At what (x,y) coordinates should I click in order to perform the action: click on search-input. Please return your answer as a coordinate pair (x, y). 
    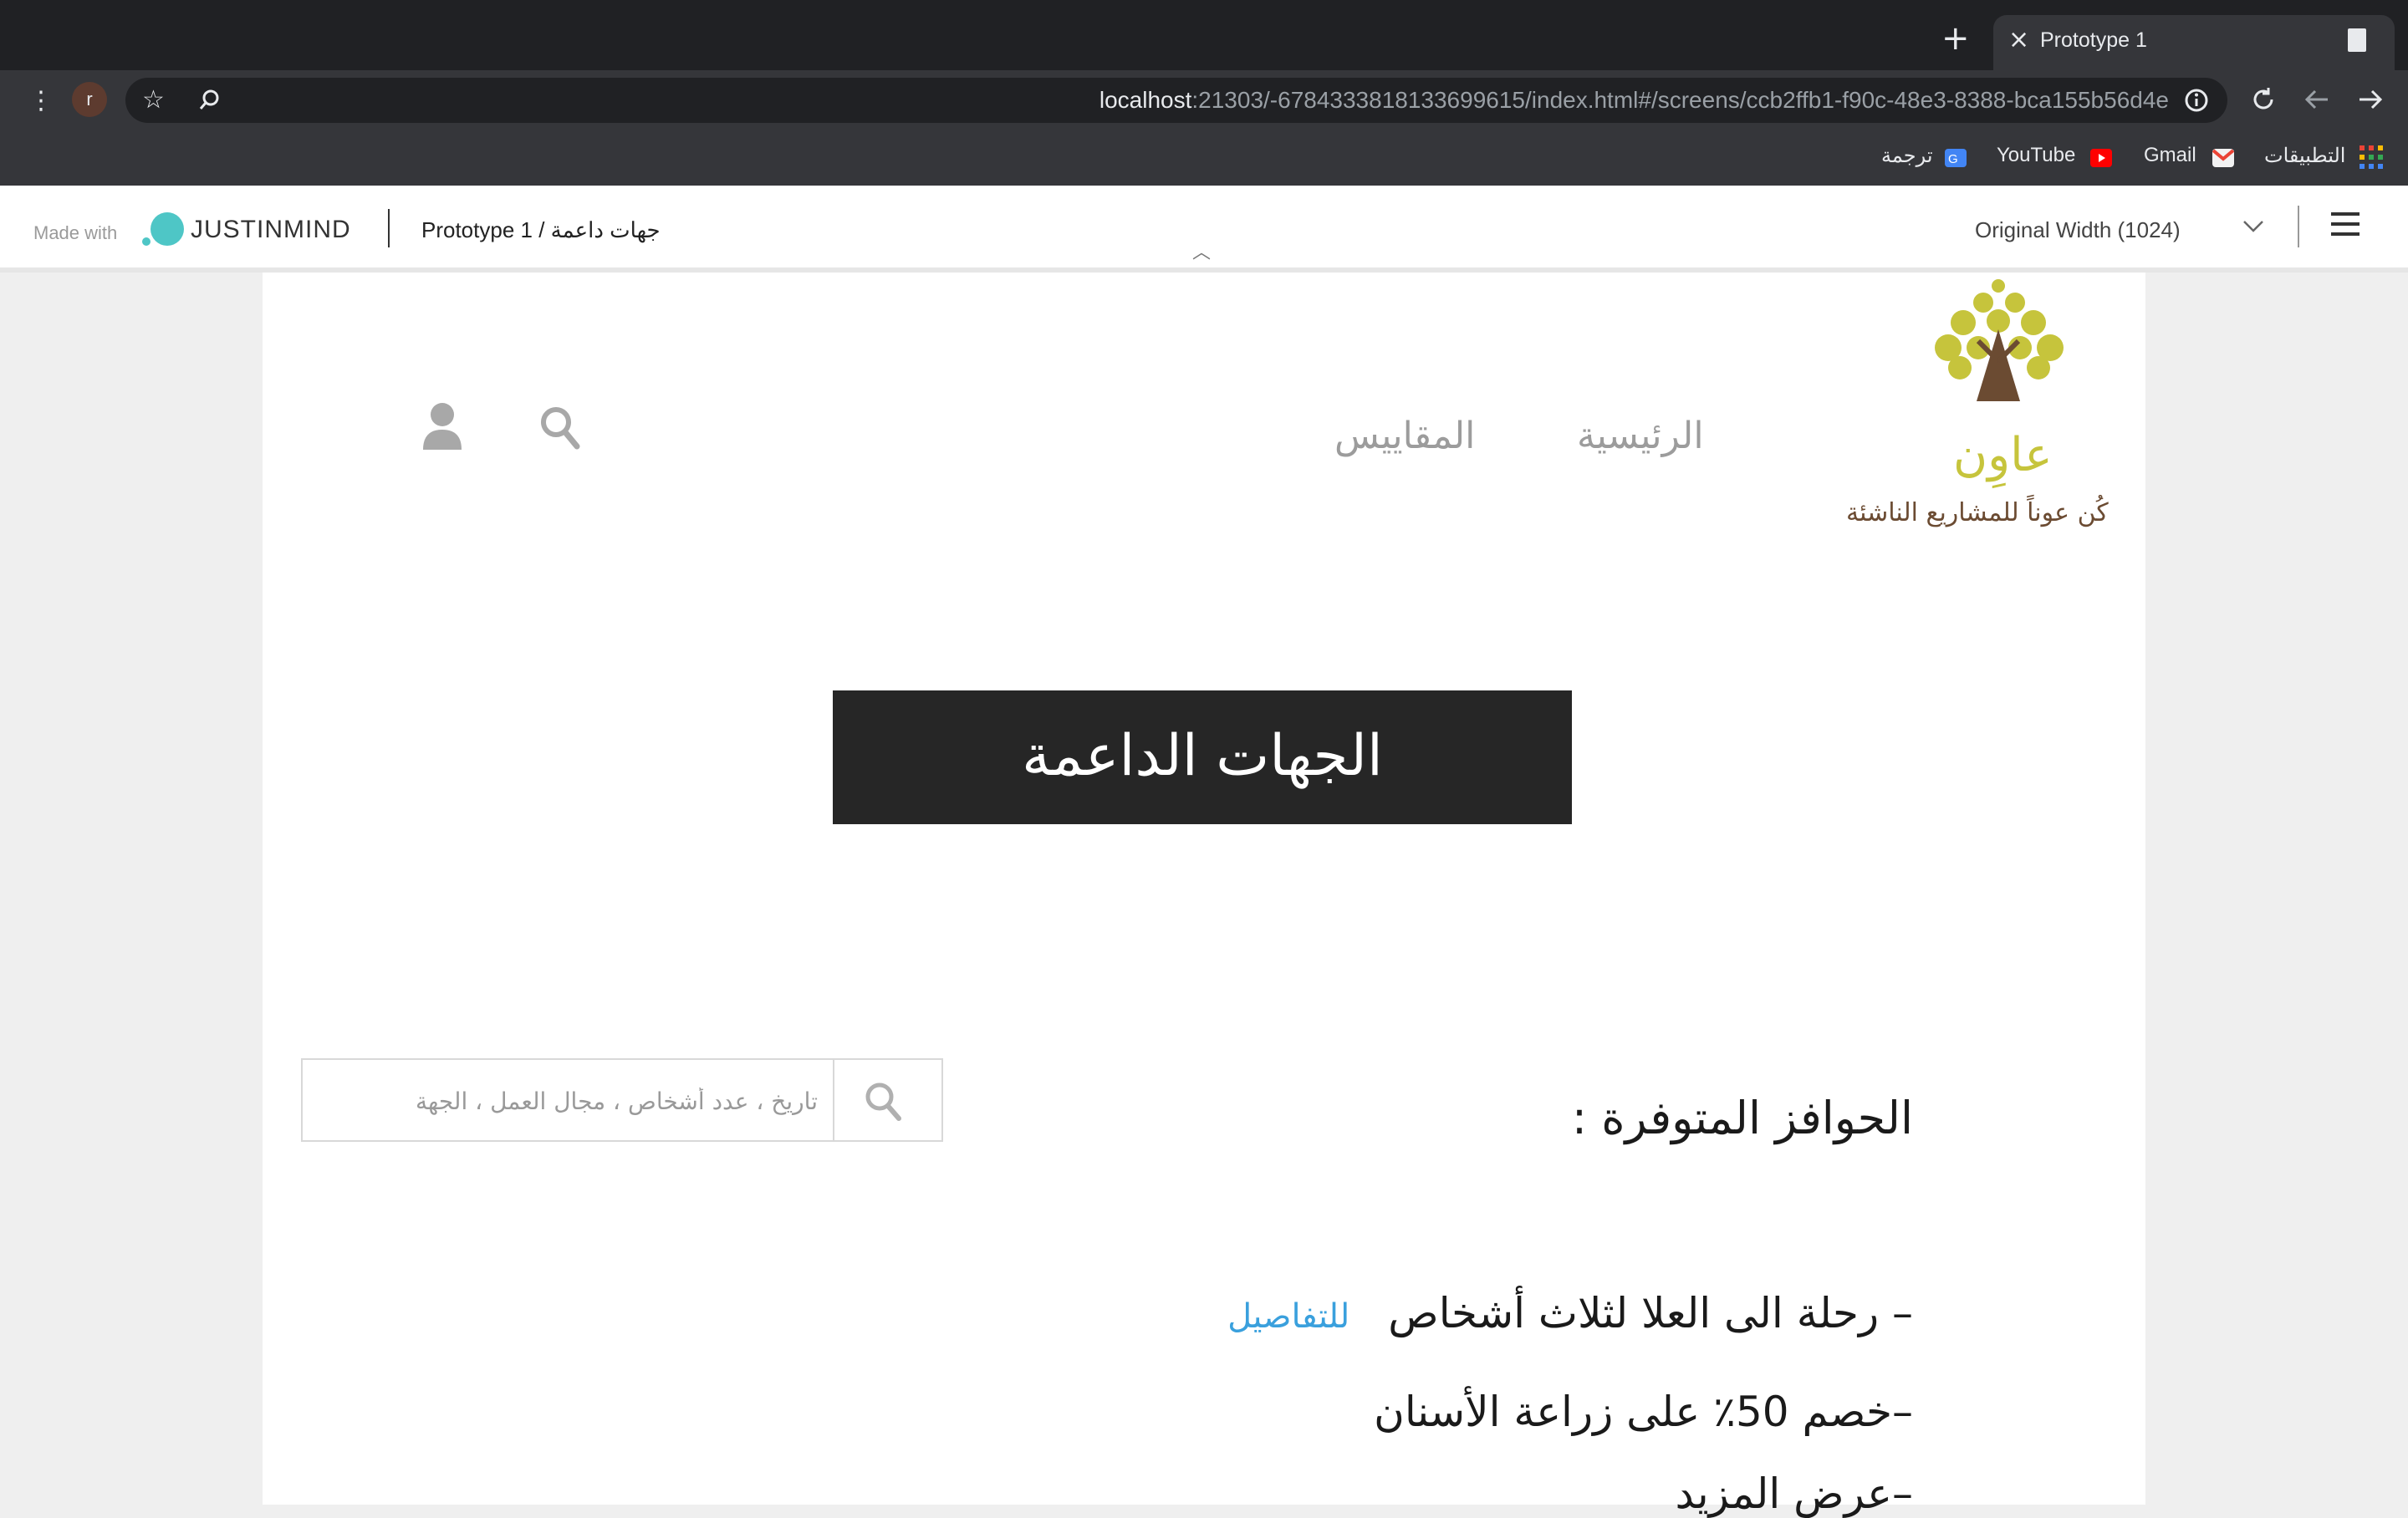
    Looking at the image, I should click on (566, 1101).